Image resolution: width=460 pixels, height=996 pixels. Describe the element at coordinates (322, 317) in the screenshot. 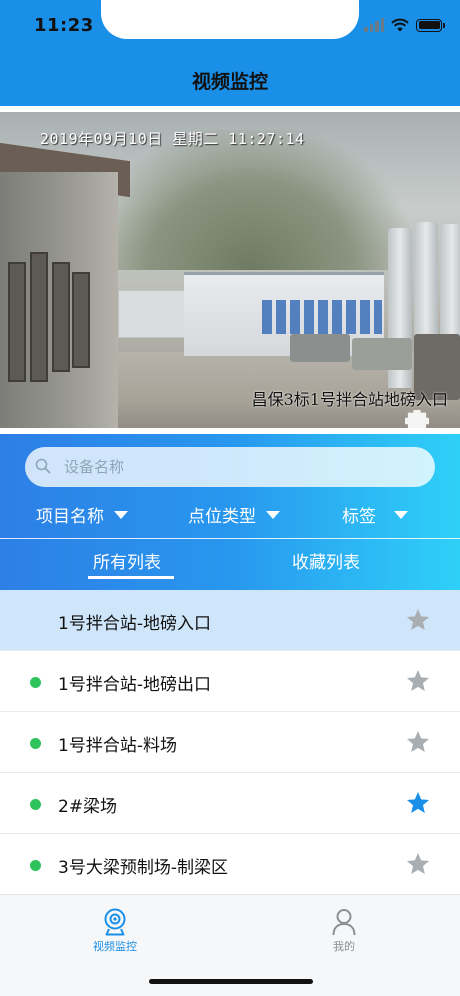

I see `video-scene-sign` at that location.